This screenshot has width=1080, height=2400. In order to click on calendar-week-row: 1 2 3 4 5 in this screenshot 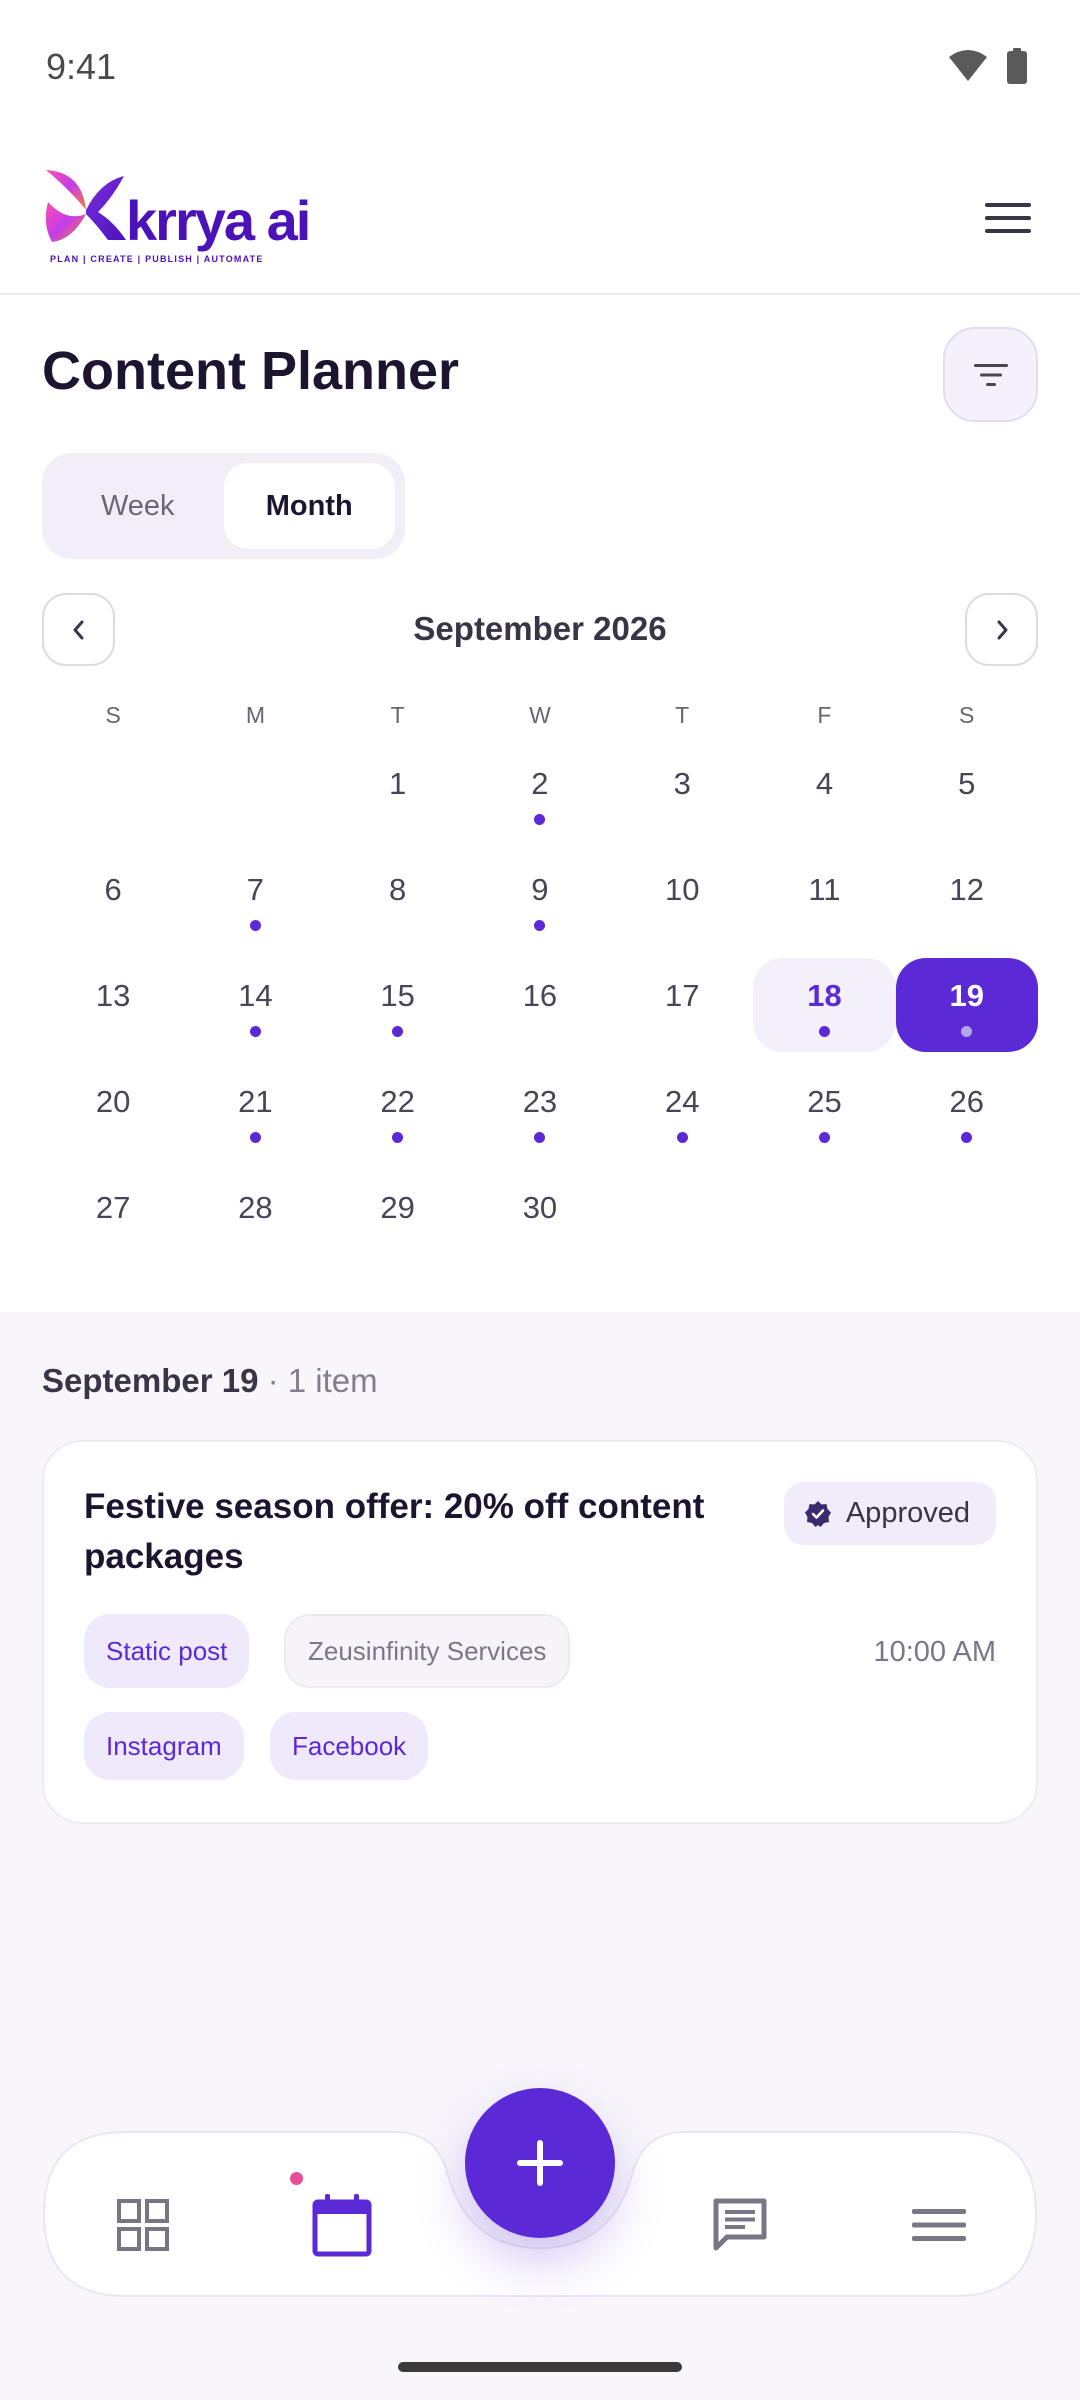, I will do `click(540, 793)`.